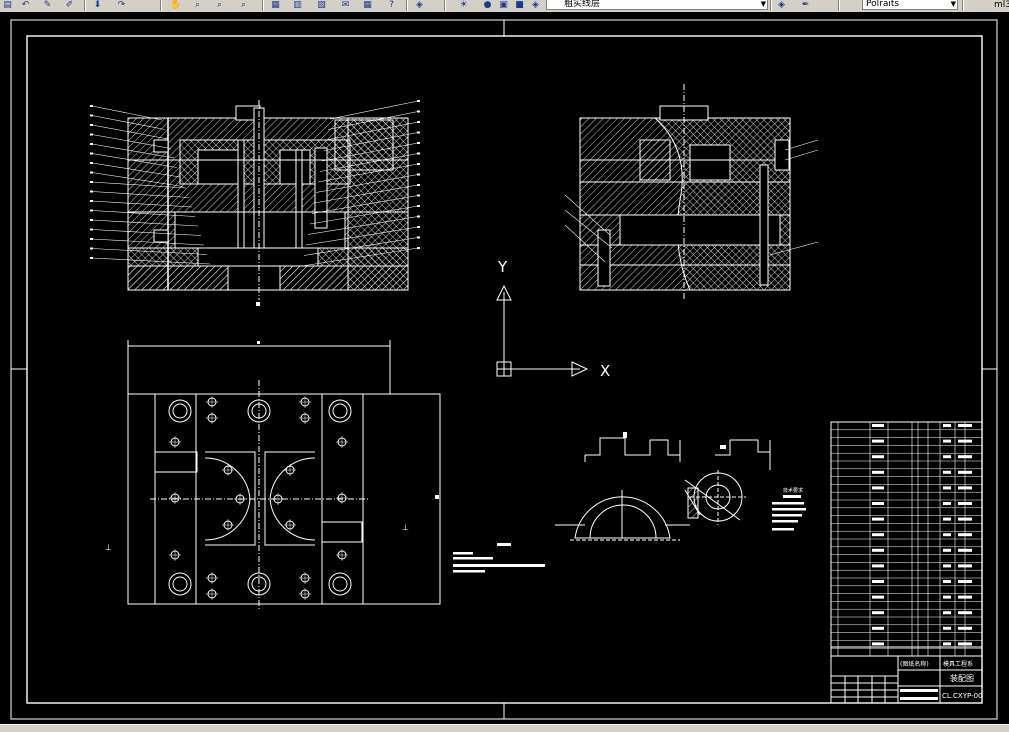  Describe the element at coordinates (97, 5) in the screenshot. I see `arrow-down-icon: ⬇` at that location.